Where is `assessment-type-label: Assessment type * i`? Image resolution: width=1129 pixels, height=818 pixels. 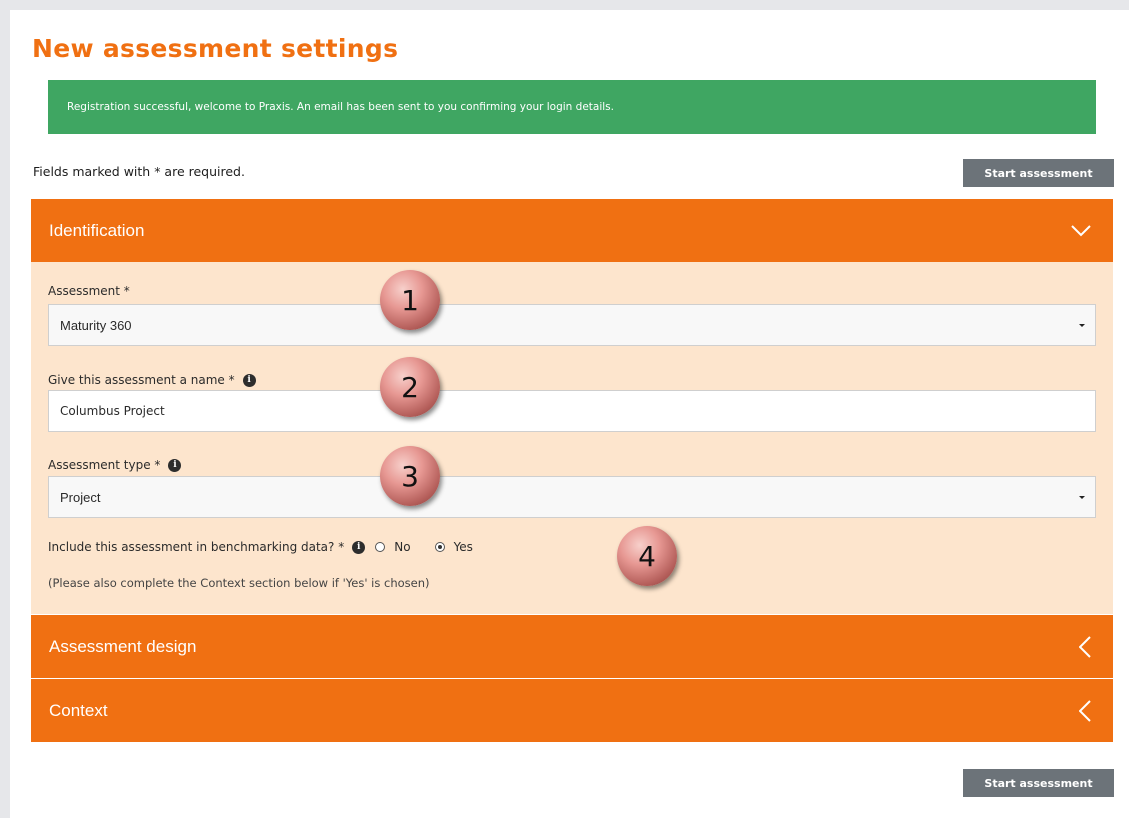
assessment-type-label: Assessment type * i is located at coordinates (115, 465).